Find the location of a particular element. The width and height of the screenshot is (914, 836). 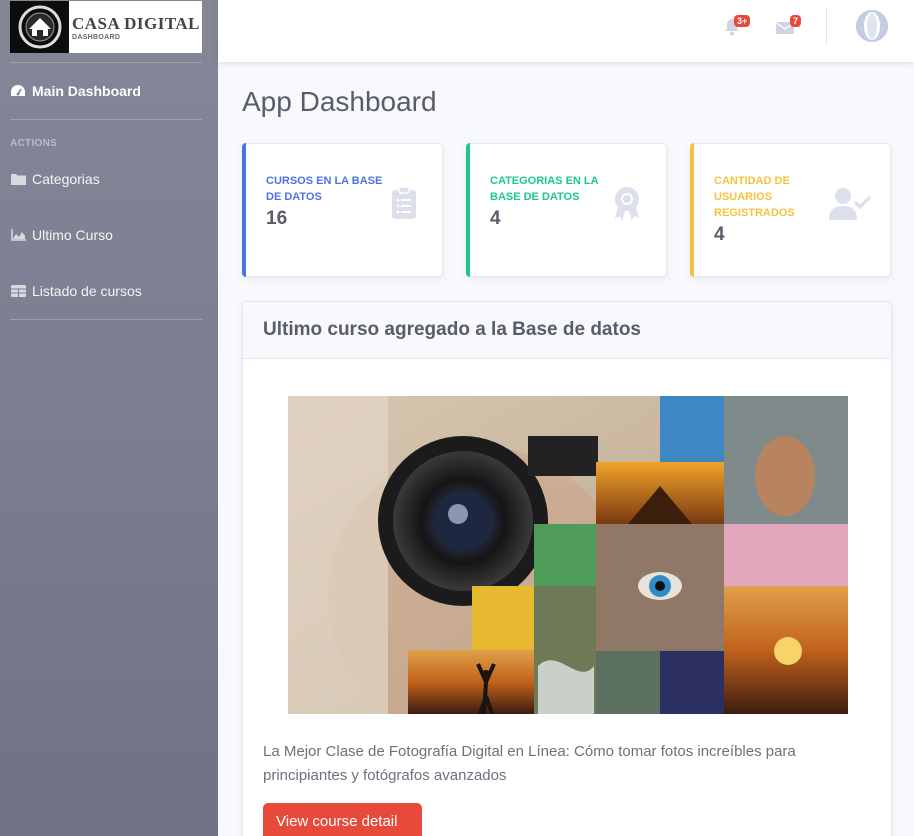

stat-label: CANTIDAD DE USUARIOS REGISTRADOS is located at coordinates (754, 197).